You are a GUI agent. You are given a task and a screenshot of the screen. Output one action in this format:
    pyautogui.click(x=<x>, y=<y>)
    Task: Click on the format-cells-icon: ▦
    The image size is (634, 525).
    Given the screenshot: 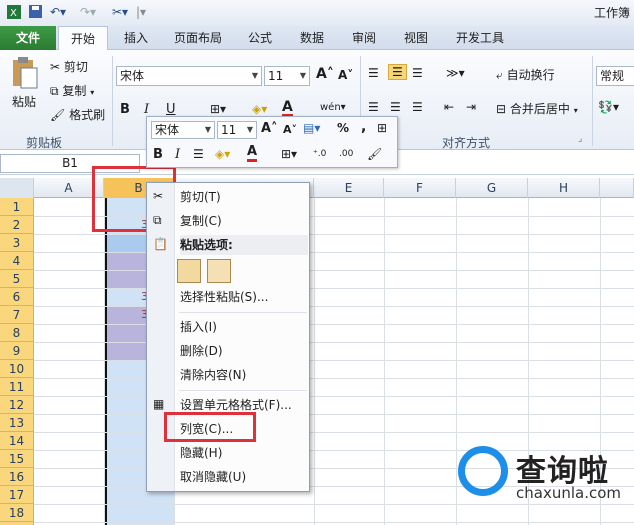 What is the action you would take?
    pyautogui.click(x=159, y=404)
    